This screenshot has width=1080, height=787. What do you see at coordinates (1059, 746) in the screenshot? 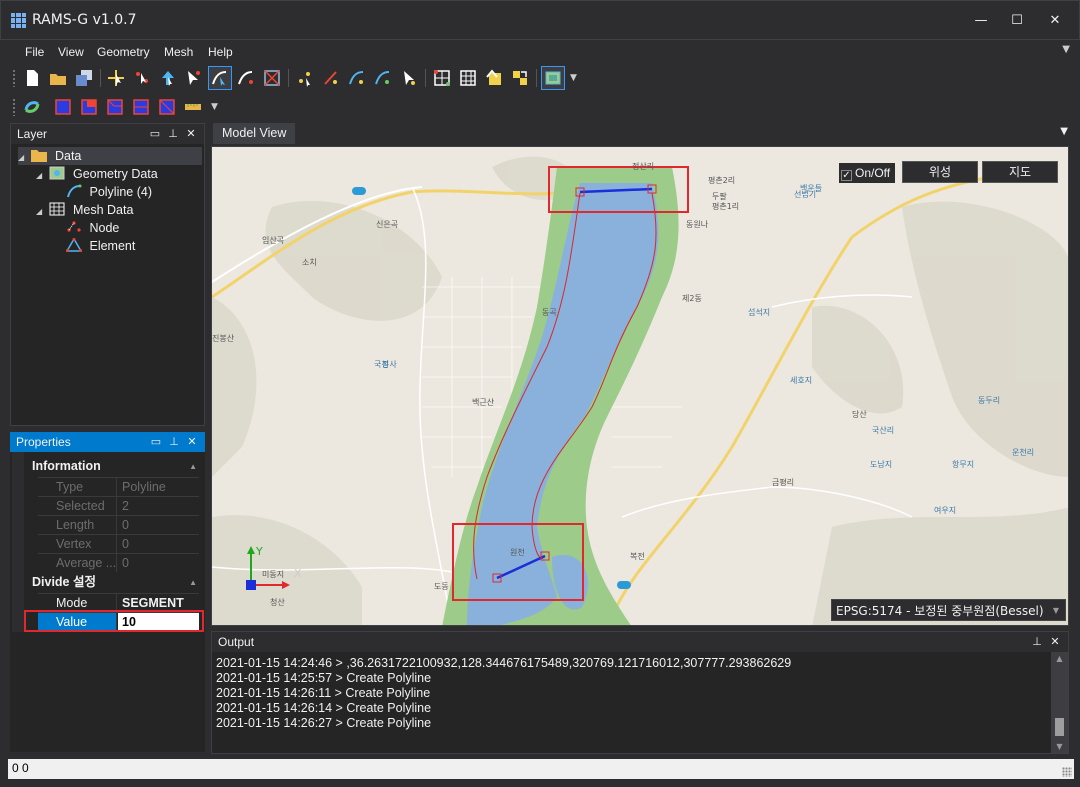
I see `scroll-down-icon: ▼` at bounding box center [1059, 746].